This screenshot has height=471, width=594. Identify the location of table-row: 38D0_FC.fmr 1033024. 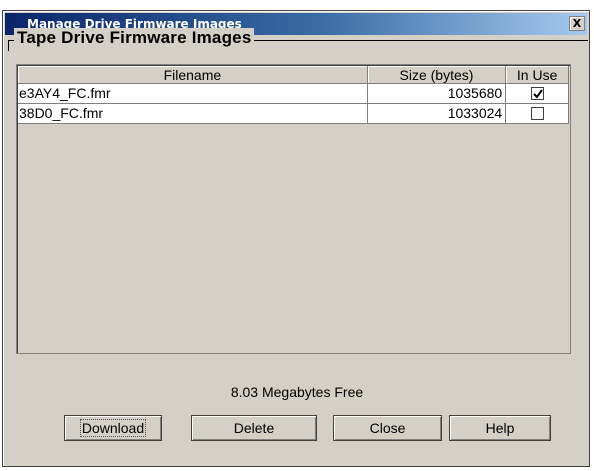
(293, 114).